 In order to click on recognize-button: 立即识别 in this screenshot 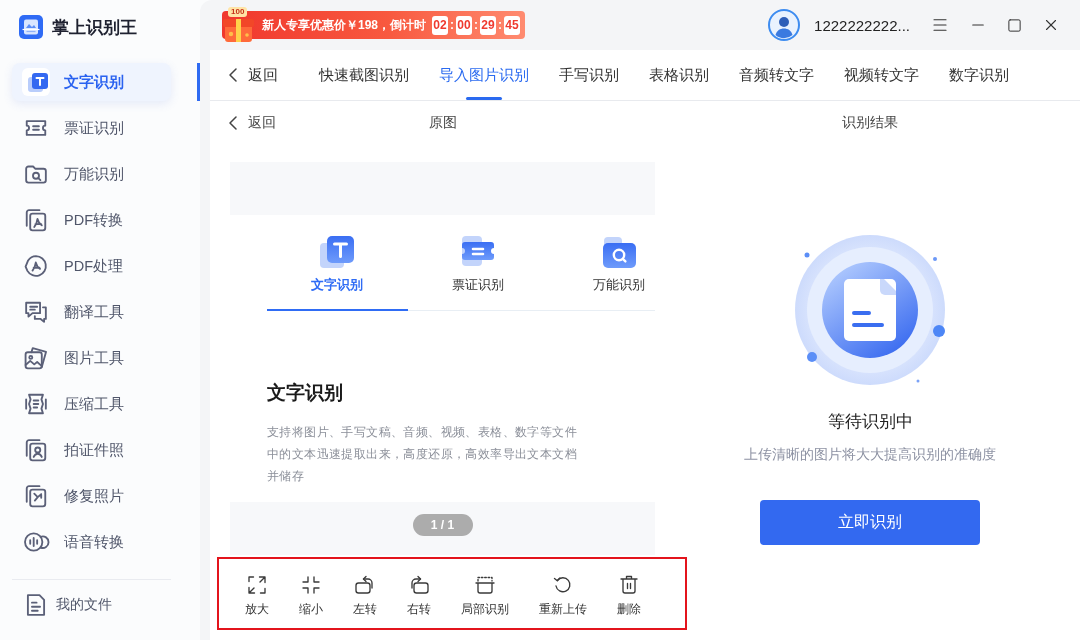, I will do `click(870, 522)`.